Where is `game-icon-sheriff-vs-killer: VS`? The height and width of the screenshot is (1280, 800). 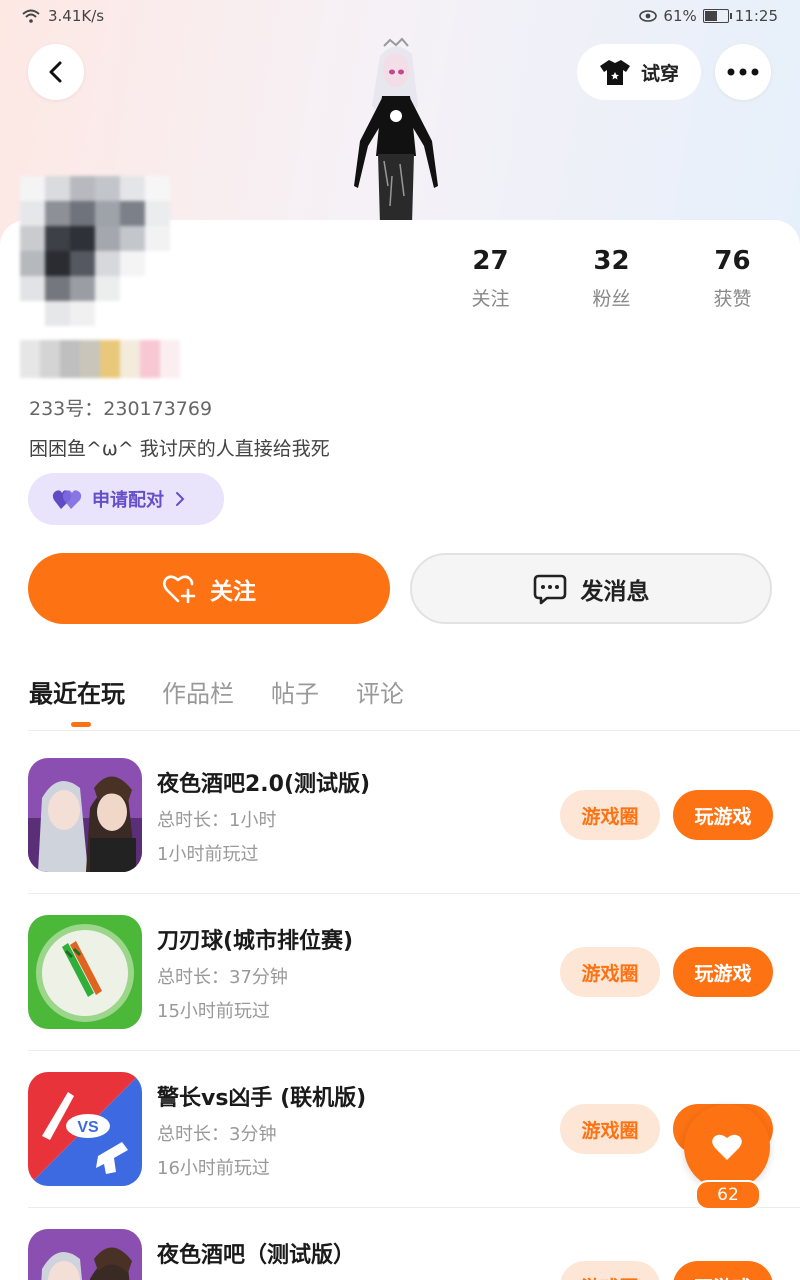
game-icon-sheriff-vs-killer: VS is located at coordinates (85, 1129).